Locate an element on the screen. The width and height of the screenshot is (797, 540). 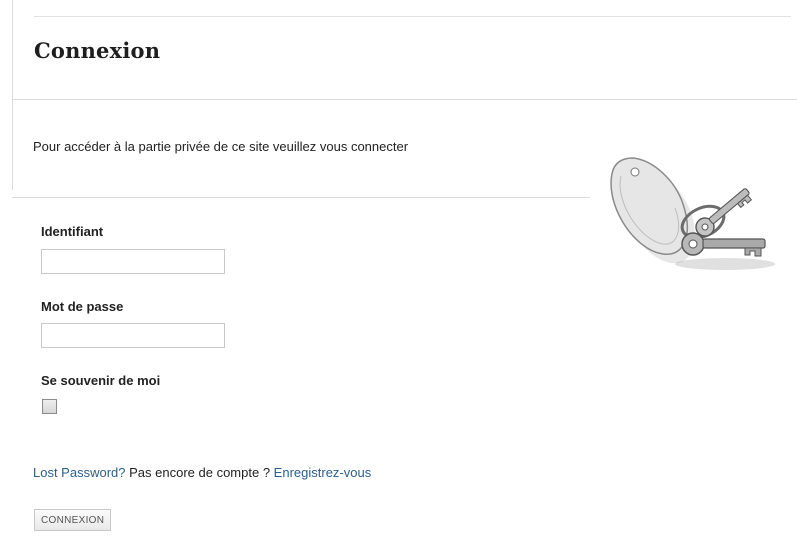
password-input is located at coordinates (133, 335).